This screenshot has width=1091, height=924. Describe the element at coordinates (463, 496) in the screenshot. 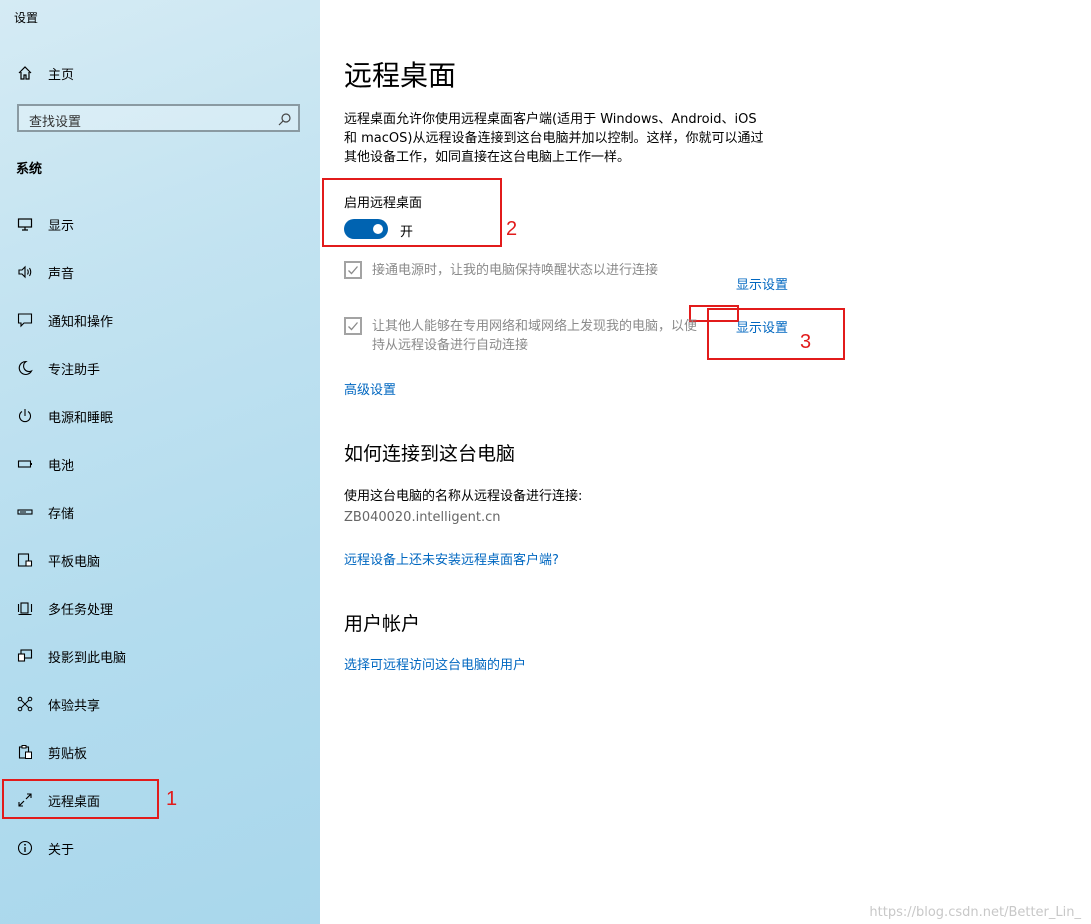

I see `connect-instructions: 使用这台电脑的名称从远程设备进行连接:` at that location.